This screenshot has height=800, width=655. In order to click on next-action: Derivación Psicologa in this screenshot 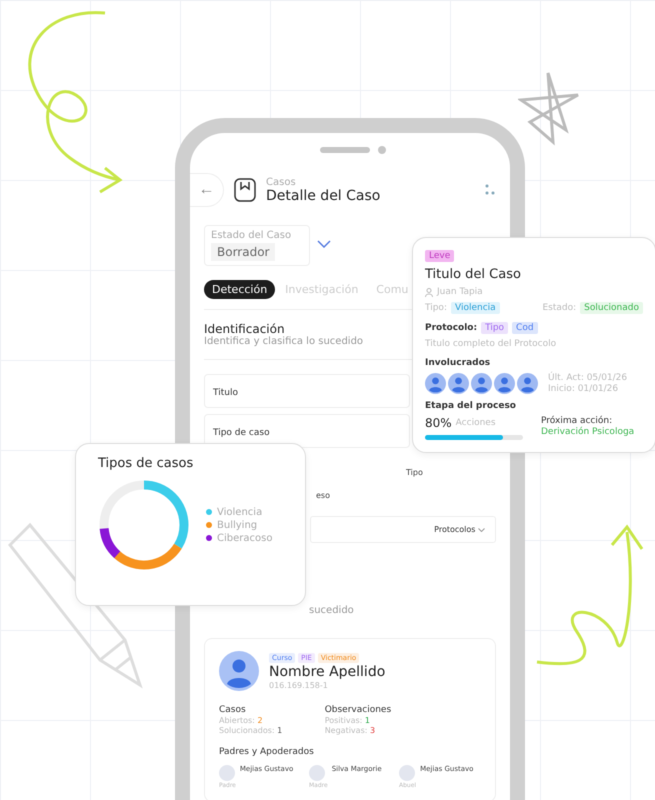, I will do `click(587, 432)`.